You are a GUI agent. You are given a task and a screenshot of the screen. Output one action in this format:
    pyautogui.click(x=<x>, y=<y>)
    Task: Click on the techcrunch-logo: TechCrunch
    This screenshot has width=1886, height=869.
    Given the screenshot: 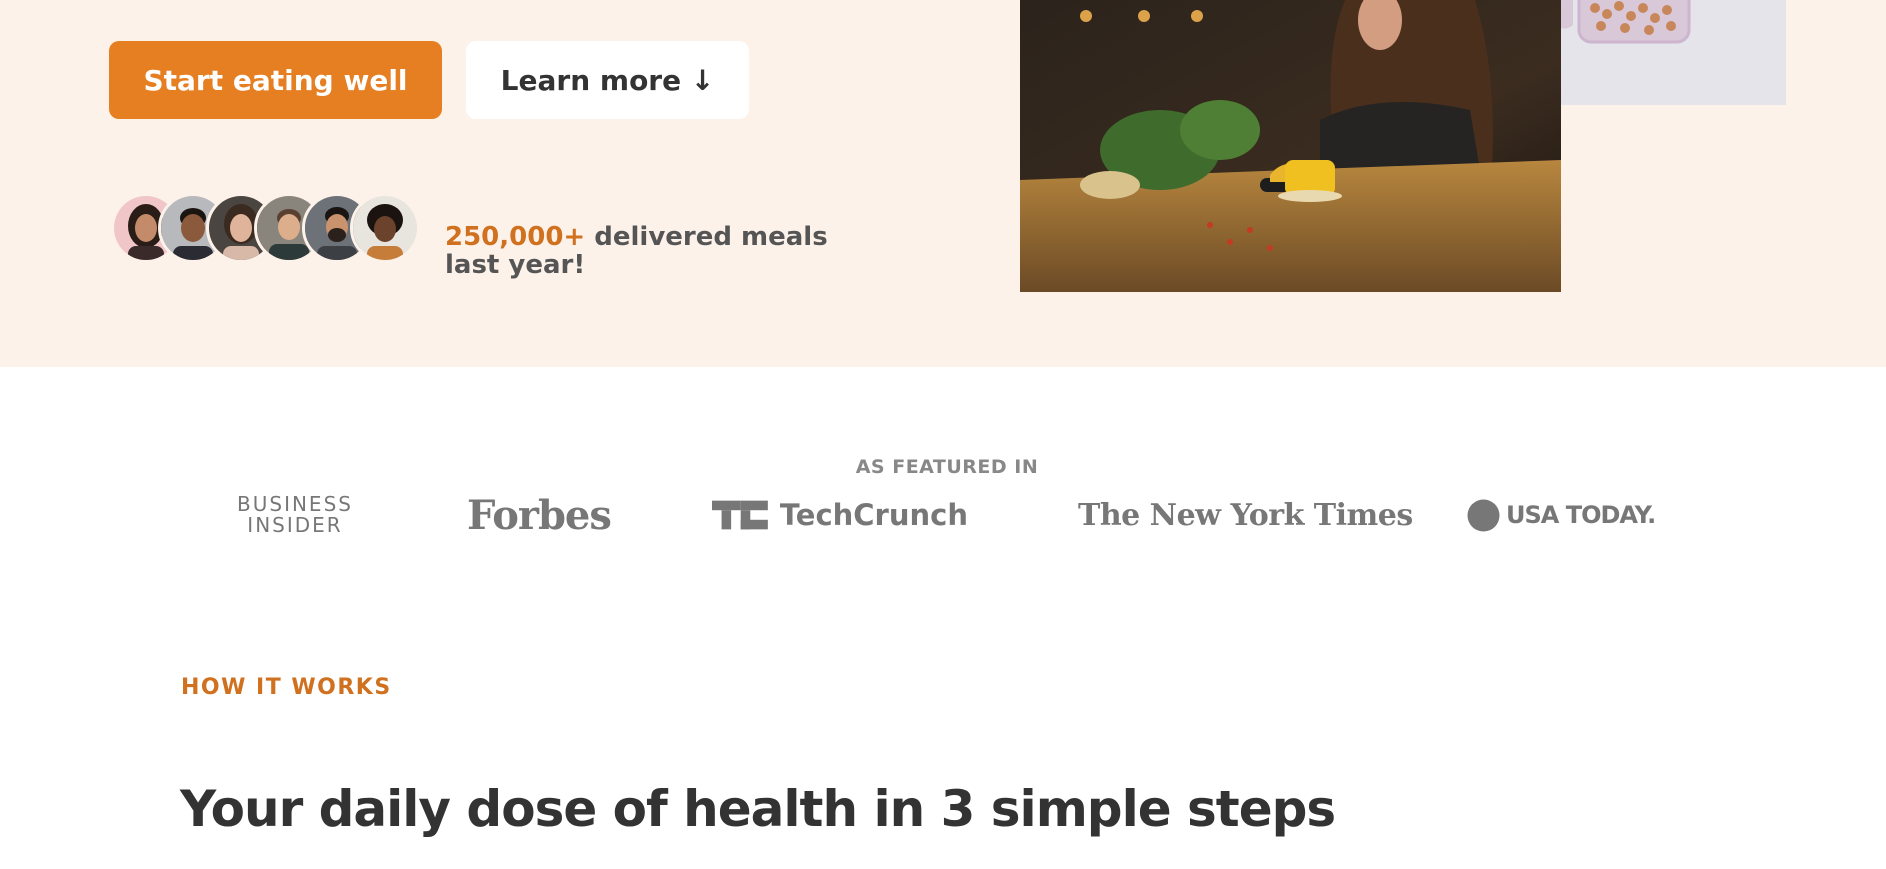 What is the action you would take?
    pyautogui.click(x=840, y=515)
    